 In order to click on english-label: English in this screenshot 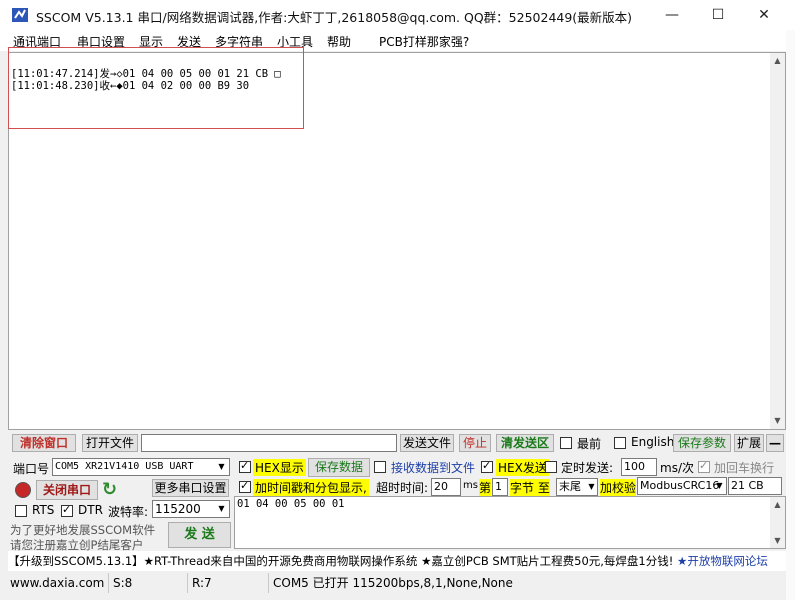, I will do `click(653, 442)`.